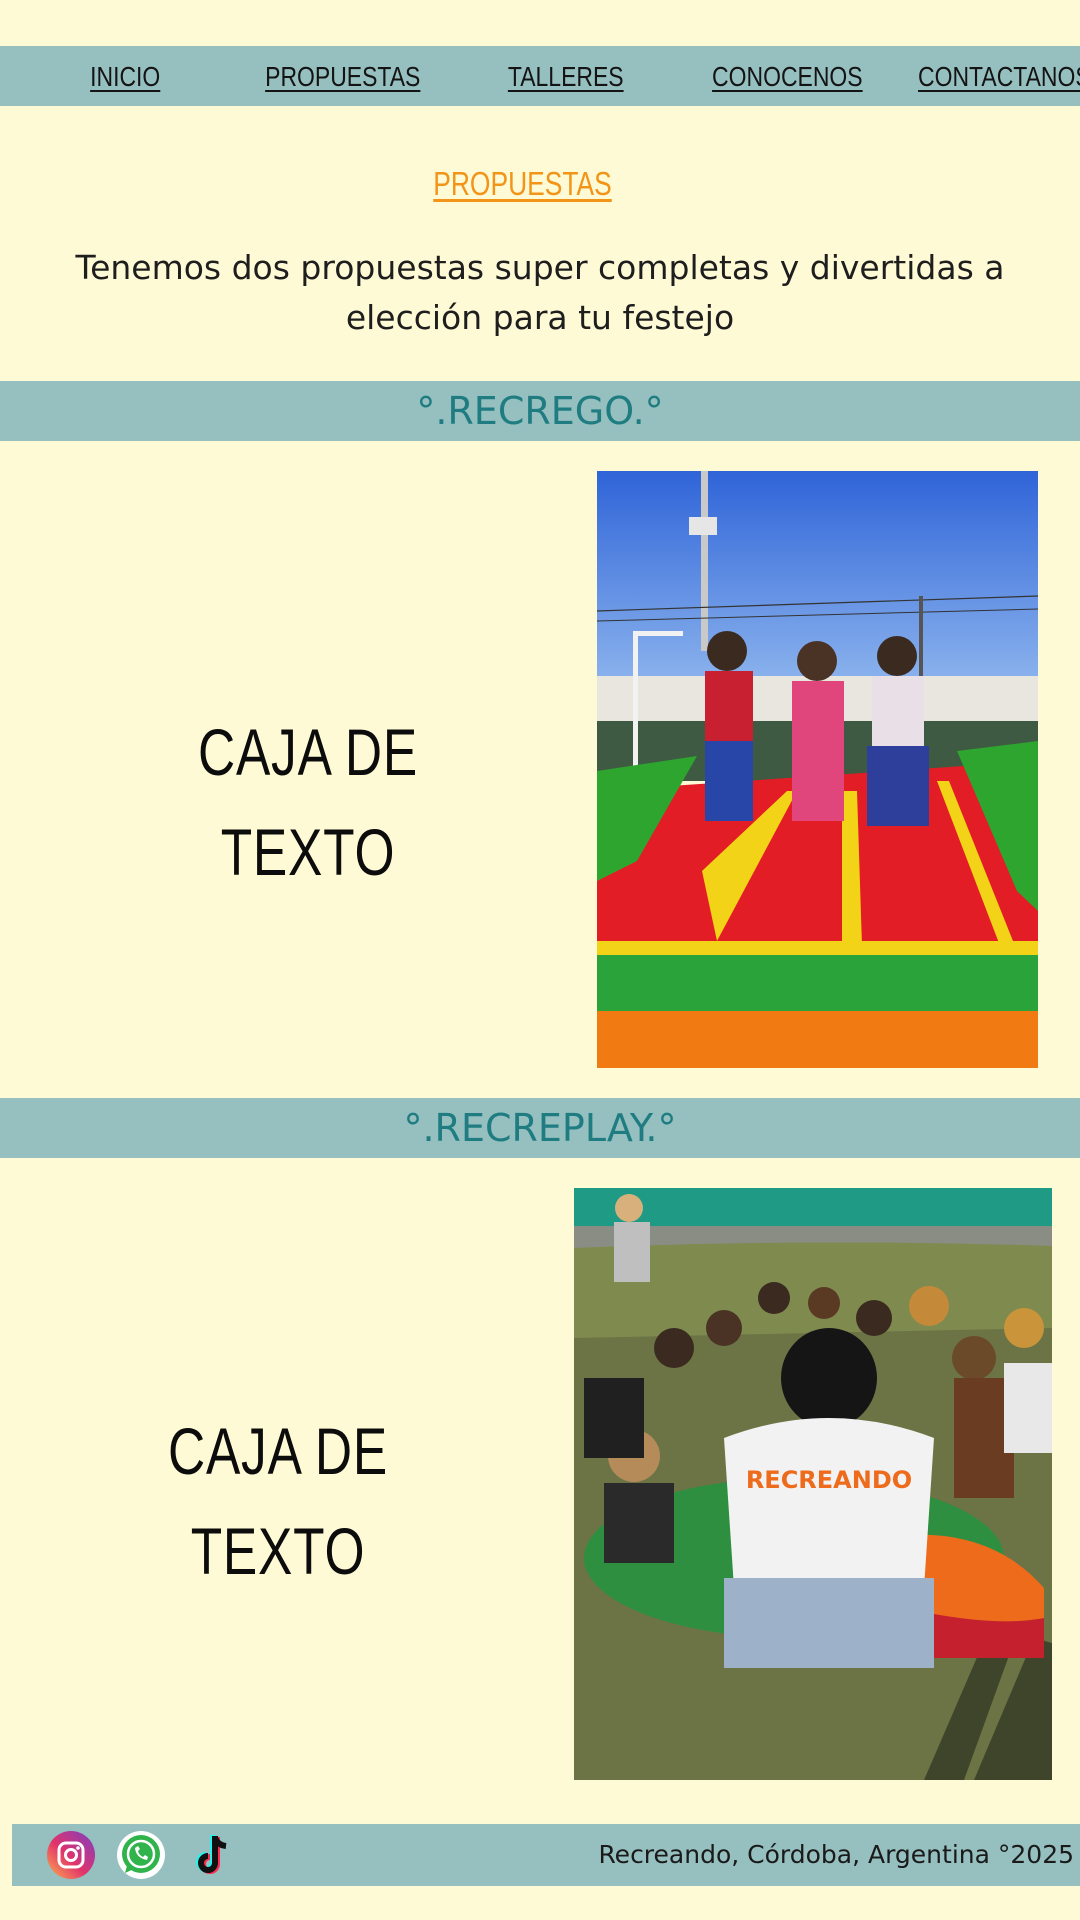  What do you see at coordinates (787, 76) in the screenshot?
I see `nav-item-conocenos: CONOCENOS` at bounding box center [787, 76].